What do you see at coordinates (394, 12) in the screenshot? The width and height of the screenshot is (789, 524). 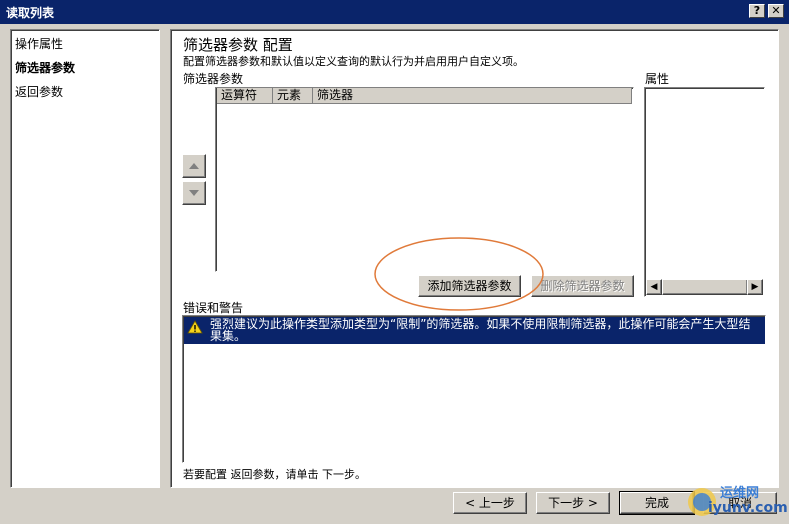 I see `title-bar: 读取列表 ? ✕` at bounding box center [394, 12].